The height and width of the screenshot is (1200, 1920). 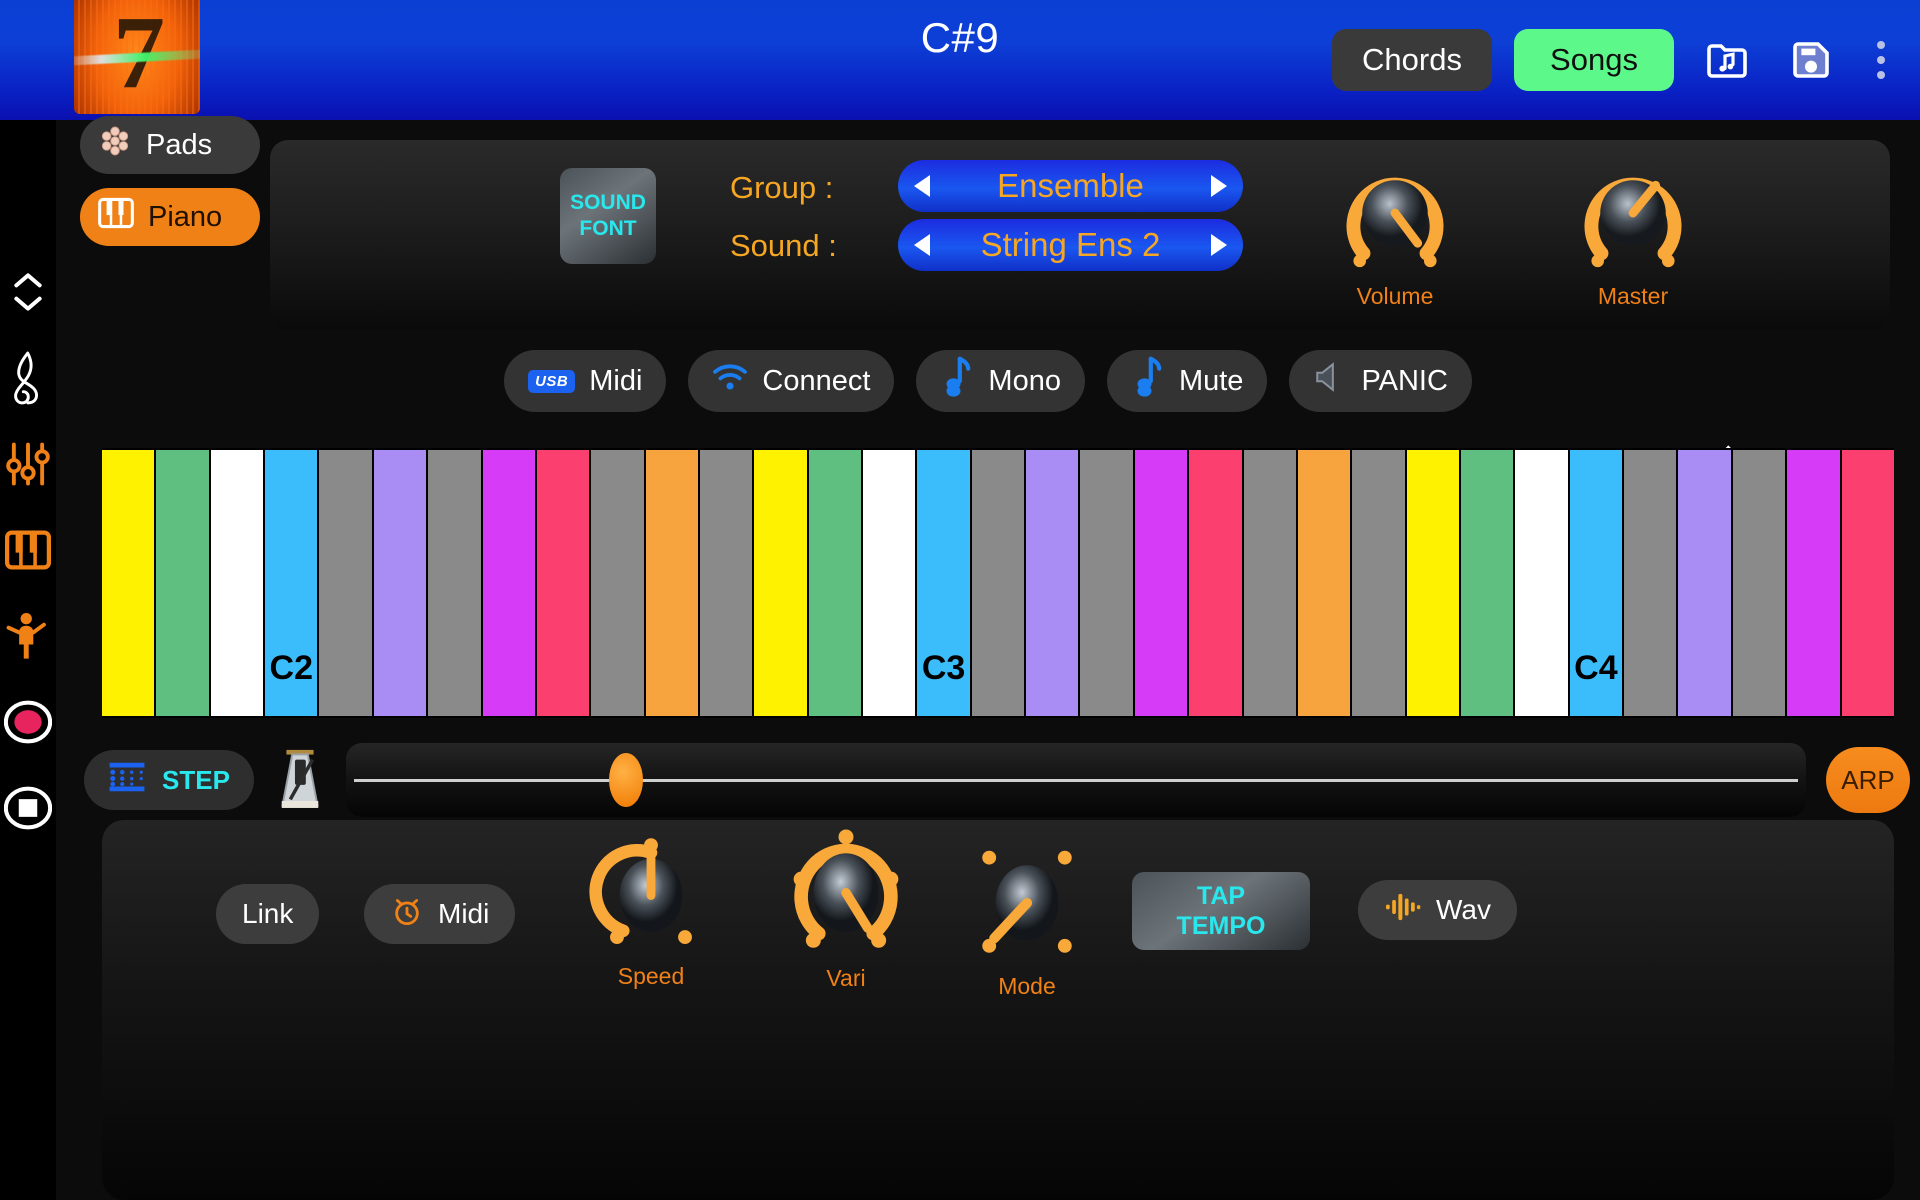 What do you see at coordinates (28, 636) in the screenshot?
I see `conductor-icon` at bounding box center [28, 636].